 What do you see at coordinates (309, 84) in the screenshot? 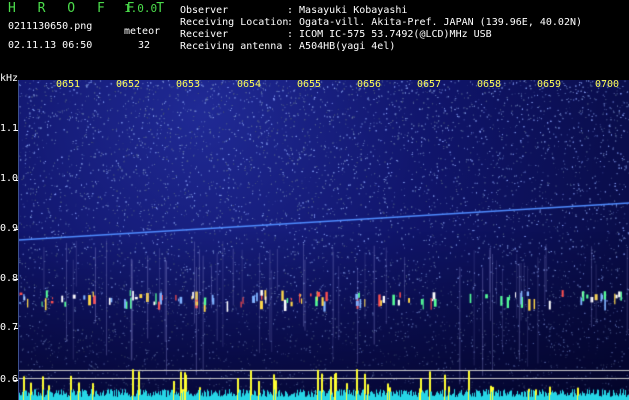
I see `x-time-label: 0655` at bounding box center [309, 84].